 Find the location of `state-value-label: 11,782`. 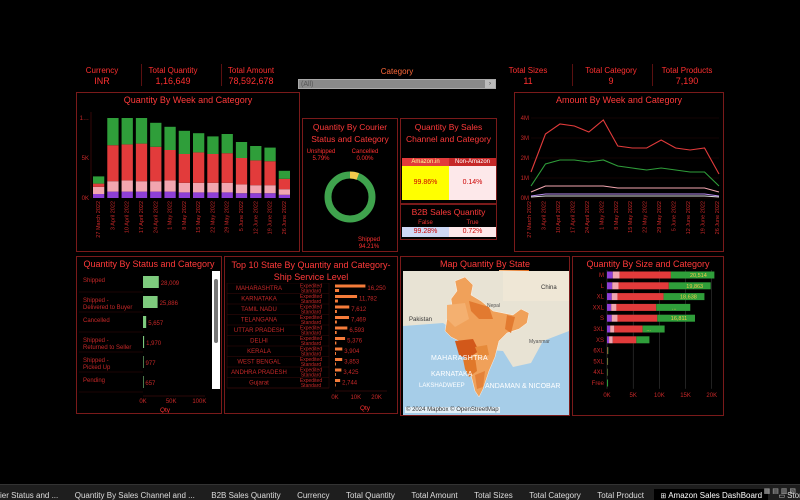

state-value-label: 11,782 is located at coordinates (368, 300).